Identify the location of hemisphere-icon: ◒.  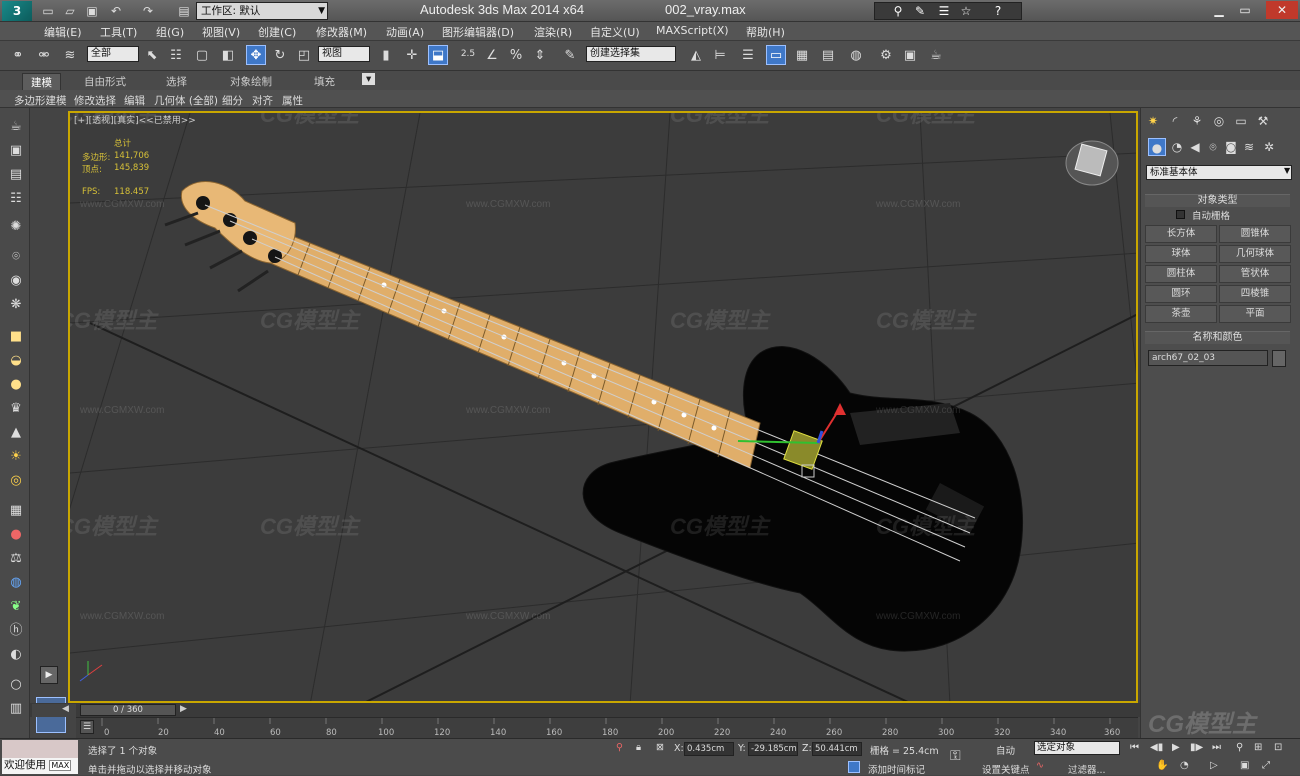
(16, 361).